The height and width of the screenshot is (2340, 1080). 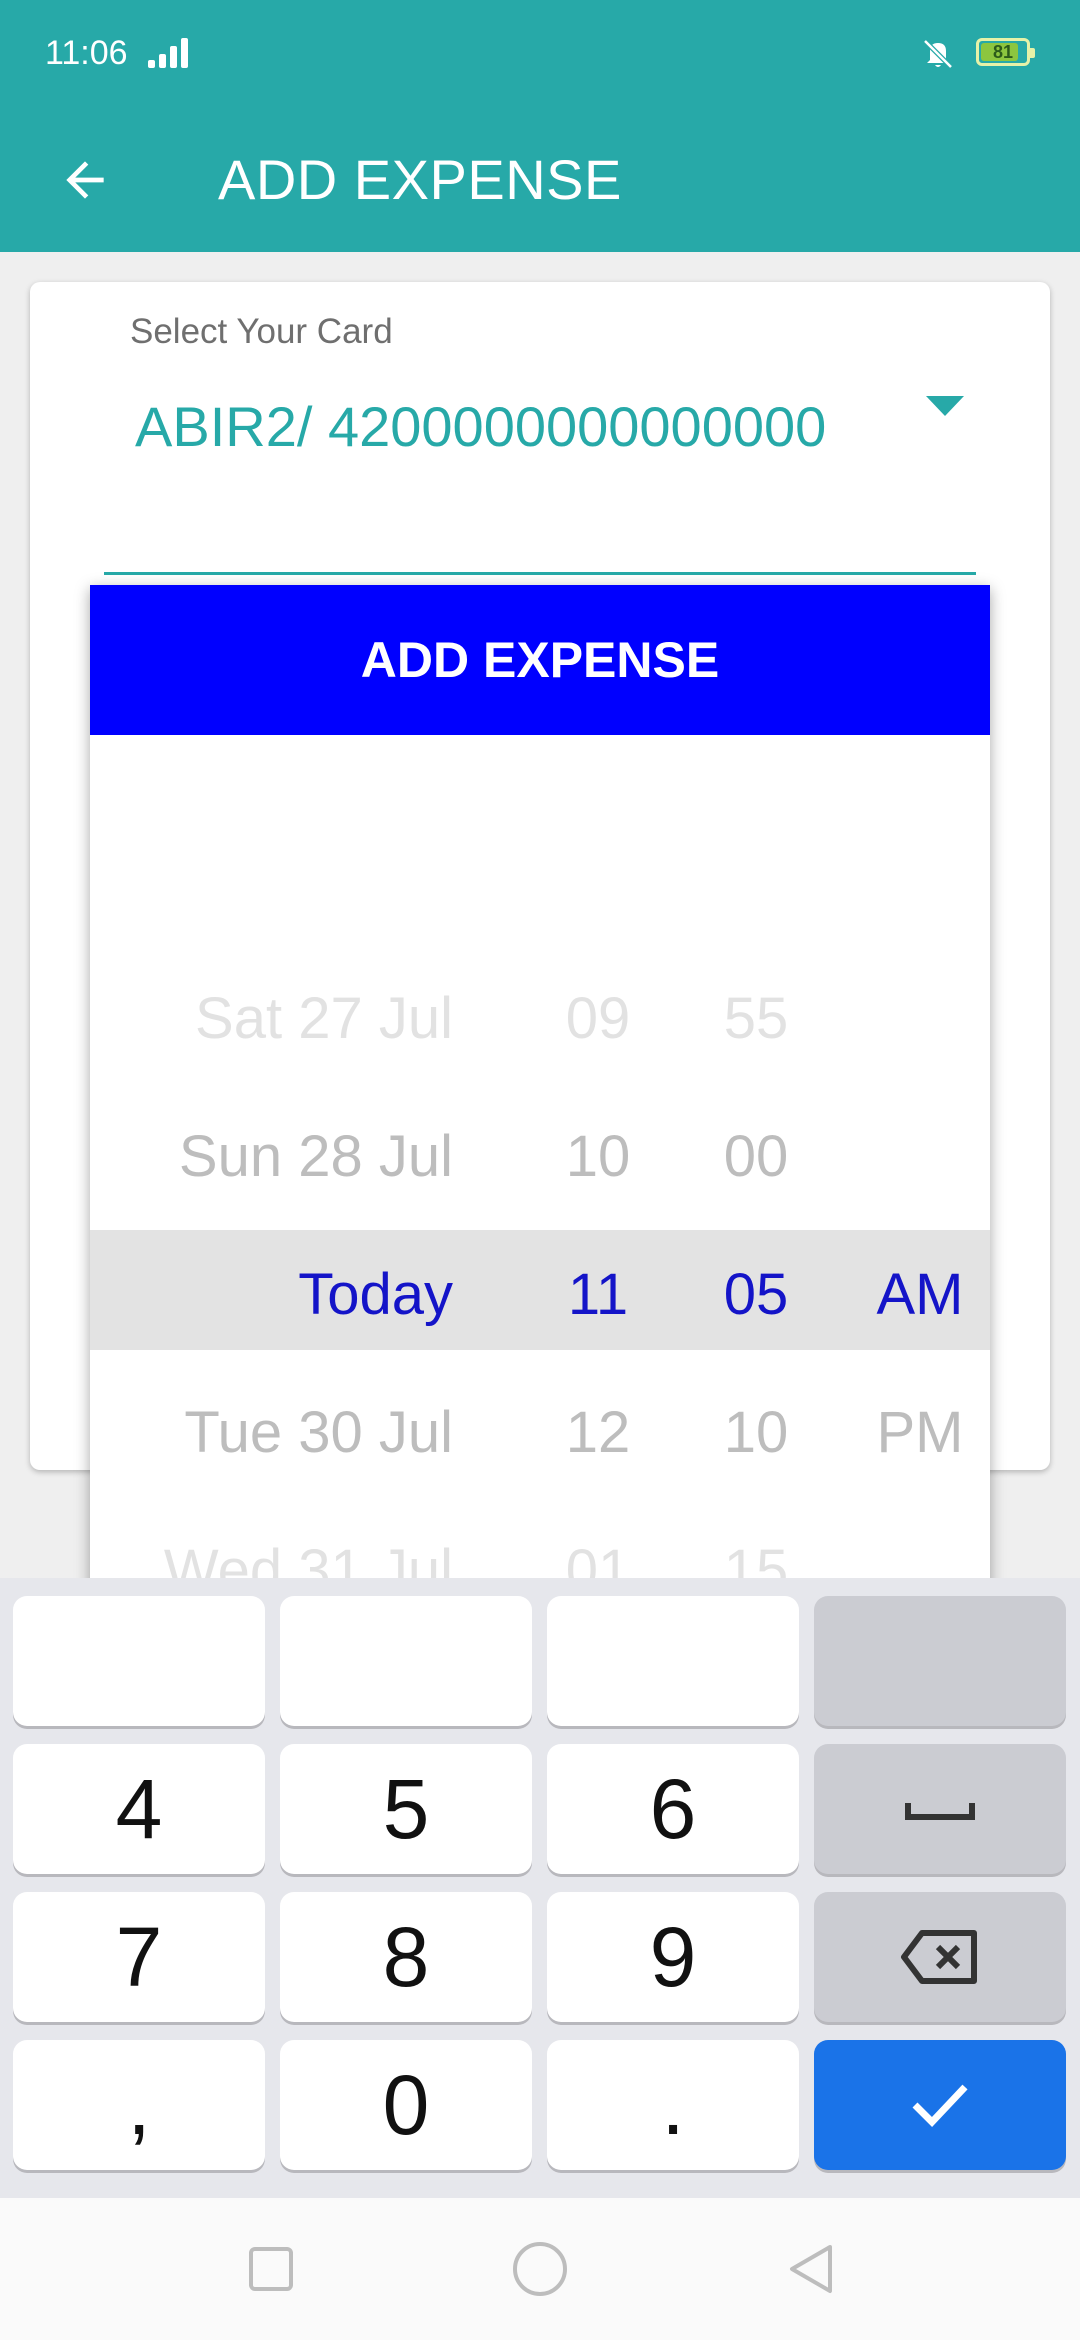 What do you see at coordinates (525, 427) in the screenshot?
I see `card-select-value: ABIR2/ 4200000000000000` at bounding box center [525, 427].